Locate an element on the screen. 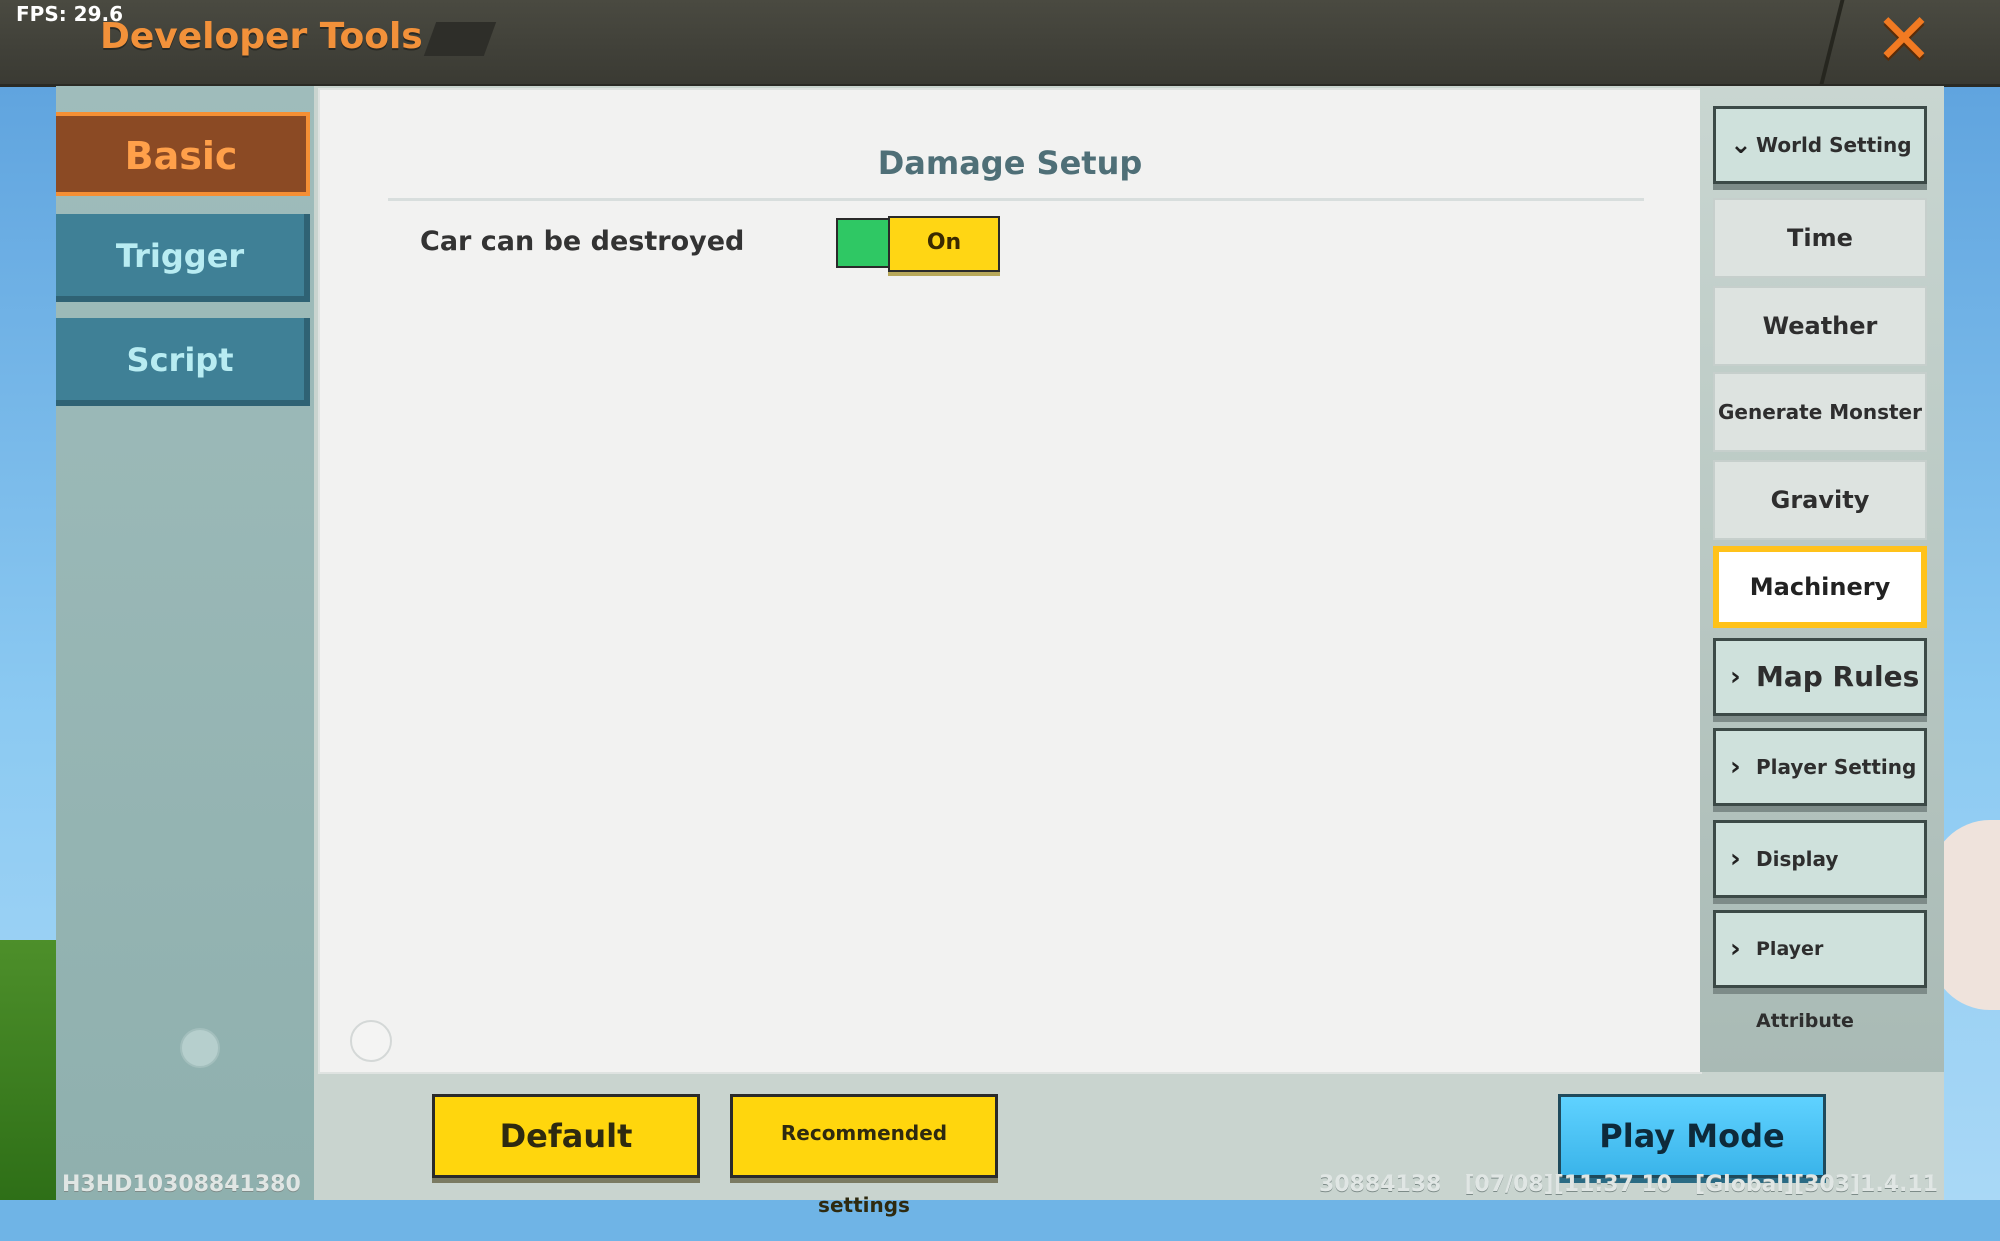 The height and width of the screenshot is (1241, 2000). left-nav-tab-script: Script is located at coordinates (183, 362).